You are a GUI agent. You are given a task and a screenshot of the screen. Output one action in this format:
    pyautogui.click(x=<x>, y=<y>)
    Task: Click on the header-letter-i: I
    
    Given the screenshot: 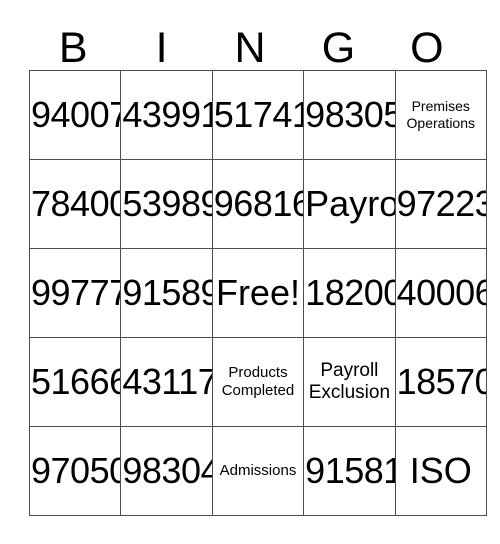 What is the action you would take?
    pyautogui.click(x=161, y=48)
    